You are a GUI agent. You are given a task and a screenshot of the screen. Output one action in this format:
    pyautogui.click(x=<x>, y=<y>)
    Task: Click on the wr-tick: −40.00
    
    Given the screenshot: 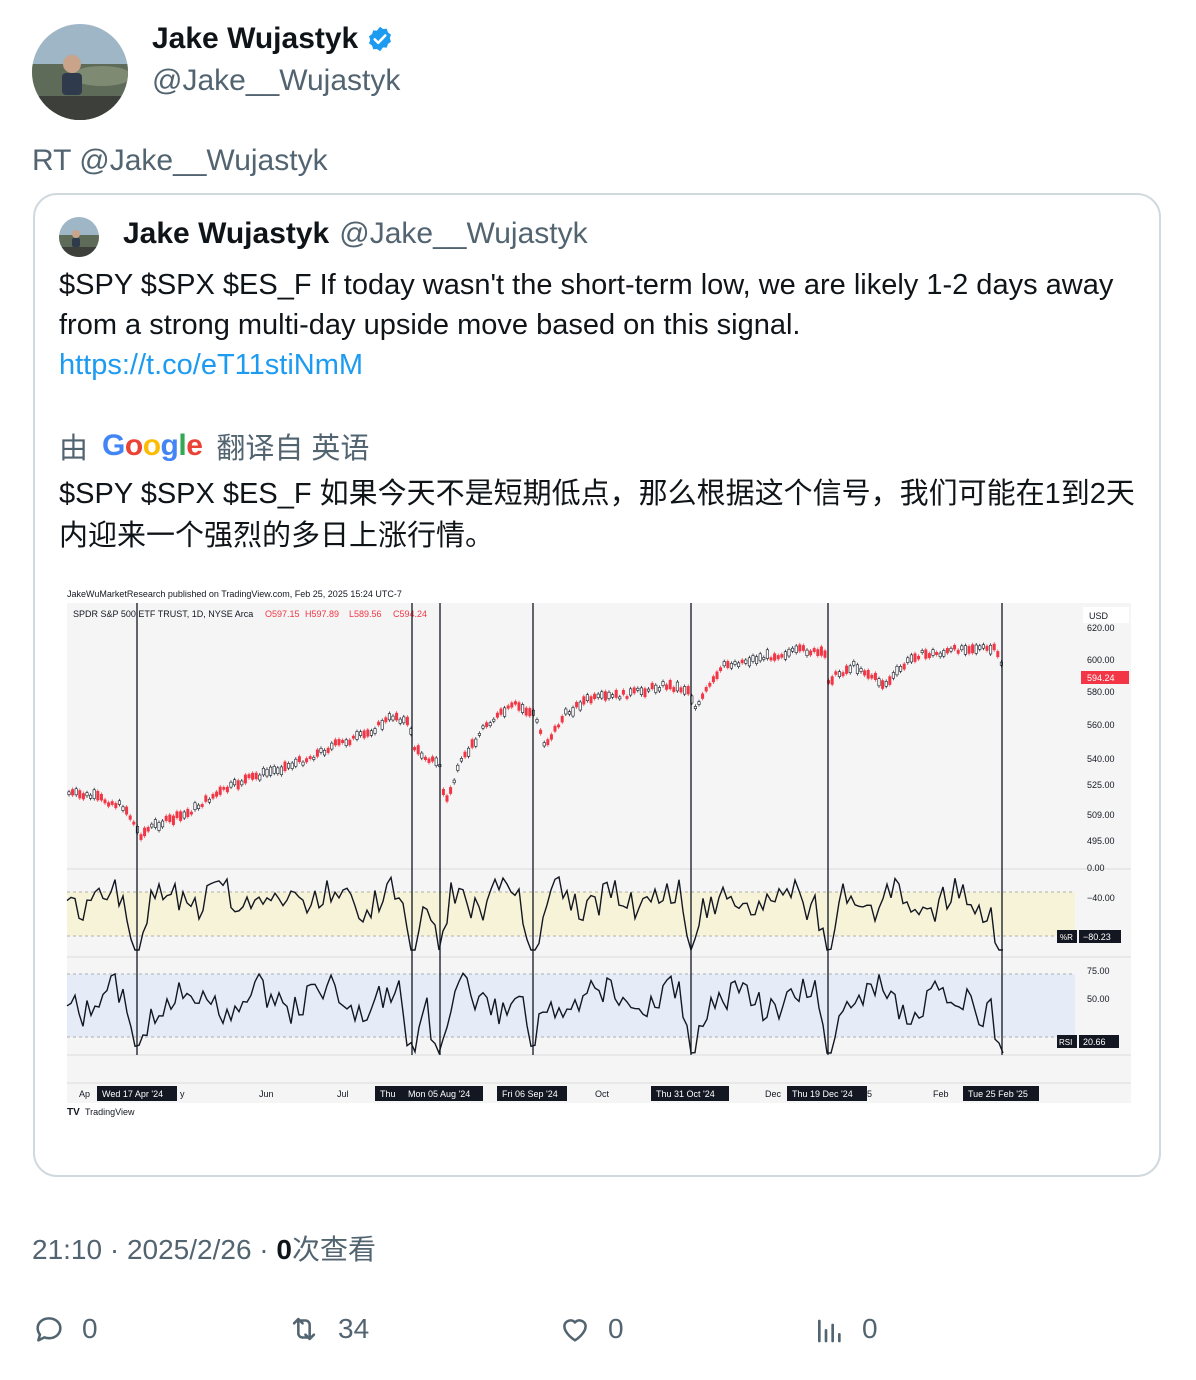 What is the action you would take?
    pyautogui.click(x=1101, y=898)
    